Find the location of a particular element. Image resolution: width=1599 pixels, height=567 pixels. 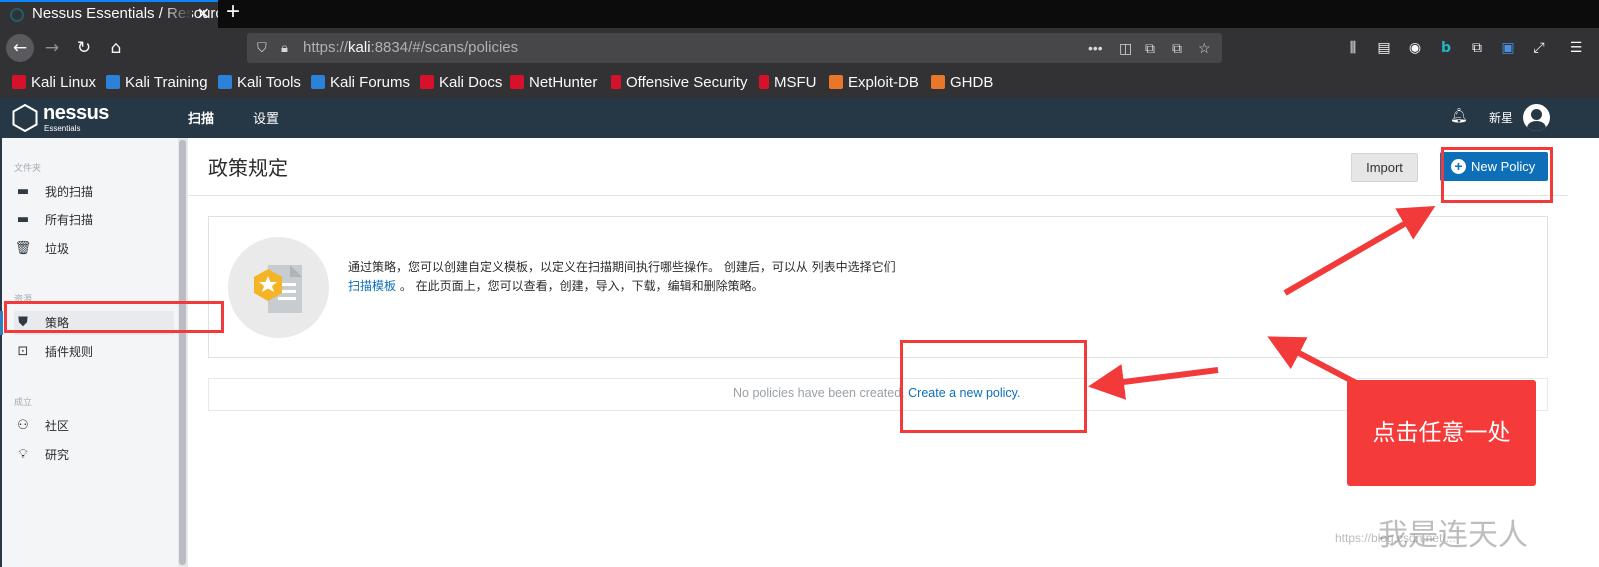

arrow-from-callout is located at coordinates (1314, 362).